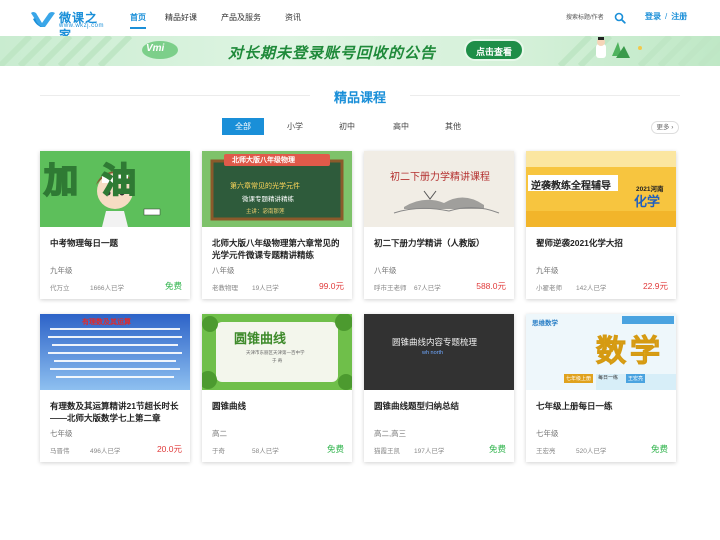 The image size is (720, 540). What do you see at coordinates (359, 97) in the screenshot?
I see `section-title: 精品课程` at bounding box center [359, 97].